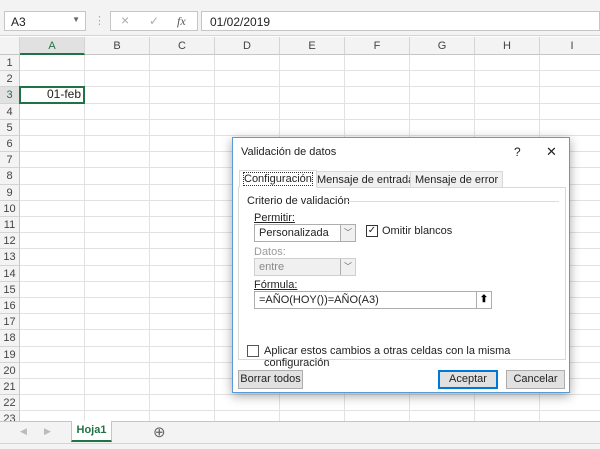  Describe the element at coordinates (294, 233) in the screenshot. I see `allow-value: Personalizada` at that location.